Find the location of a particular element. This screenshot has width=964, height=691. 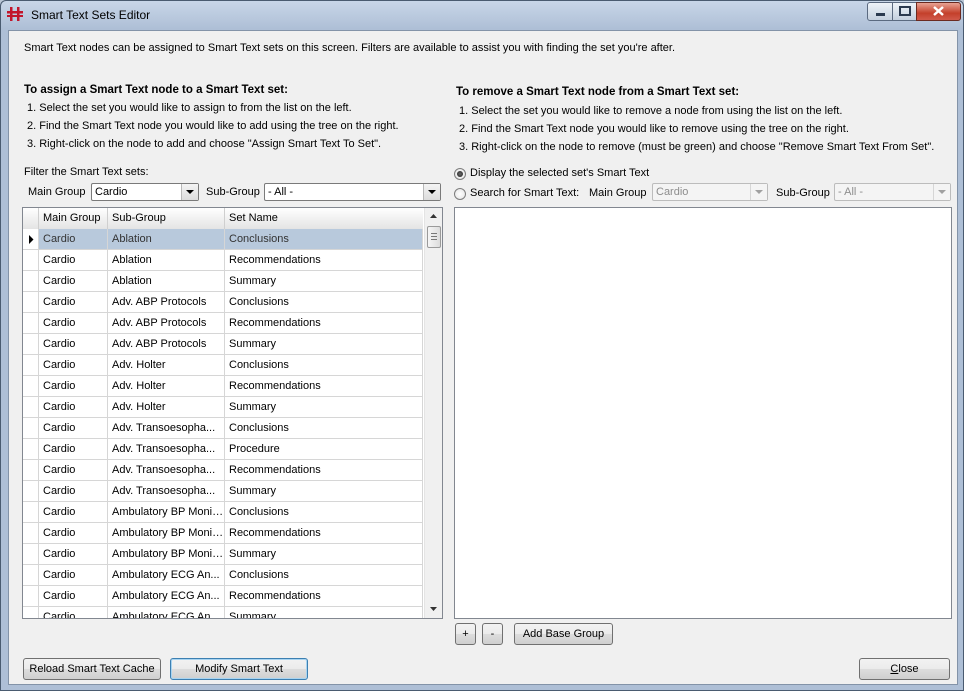

search-smart-text-label: Search for Smart Text: is located at coordinates (525, 193).